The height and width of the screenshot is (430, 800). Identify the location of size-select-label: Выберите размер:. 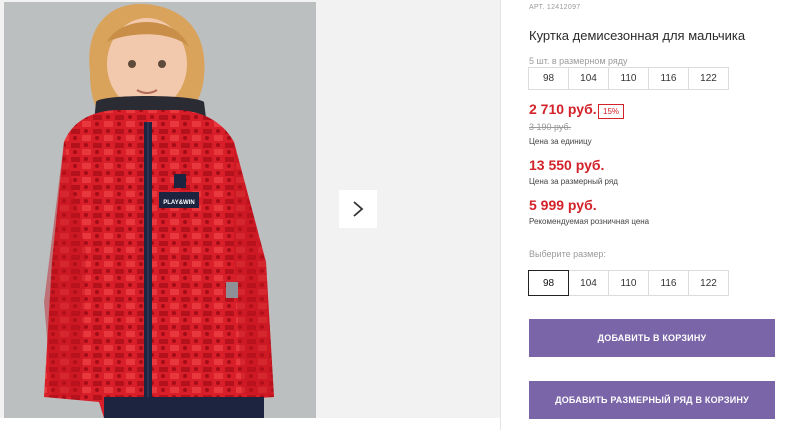
(567, 254).